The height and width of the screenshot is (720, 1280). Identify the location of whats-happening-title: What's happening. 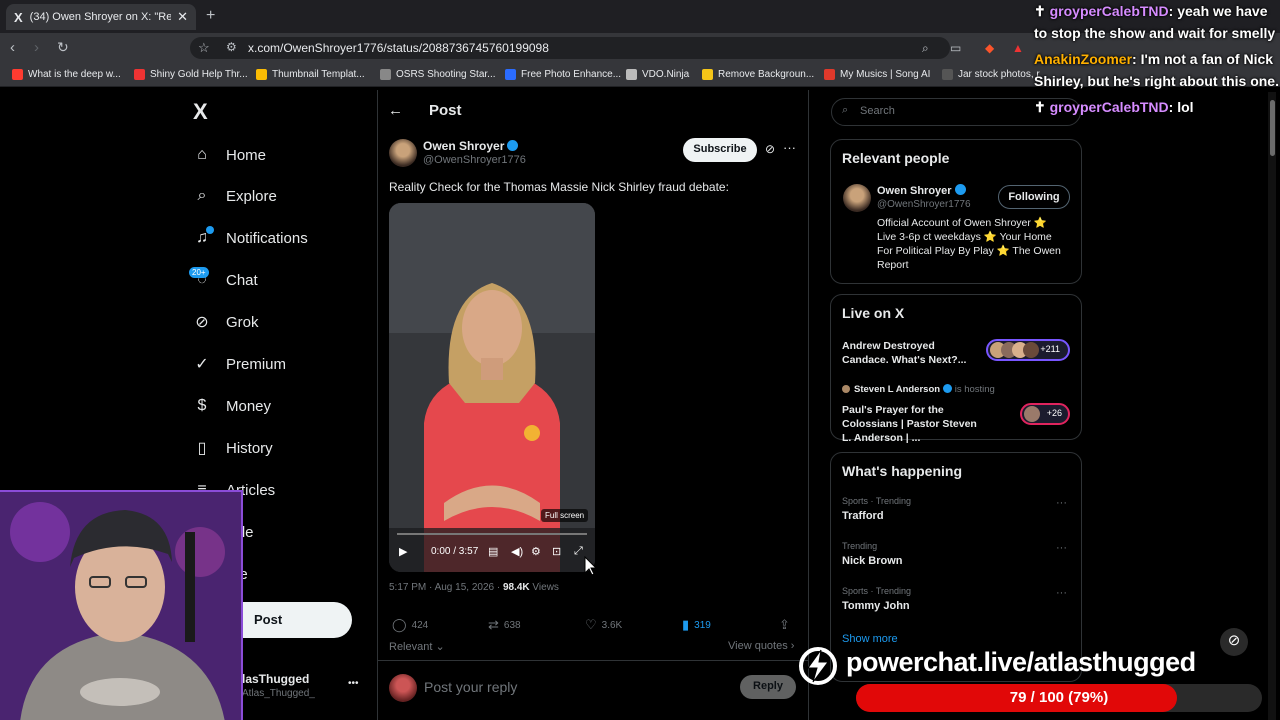
(902, 471).